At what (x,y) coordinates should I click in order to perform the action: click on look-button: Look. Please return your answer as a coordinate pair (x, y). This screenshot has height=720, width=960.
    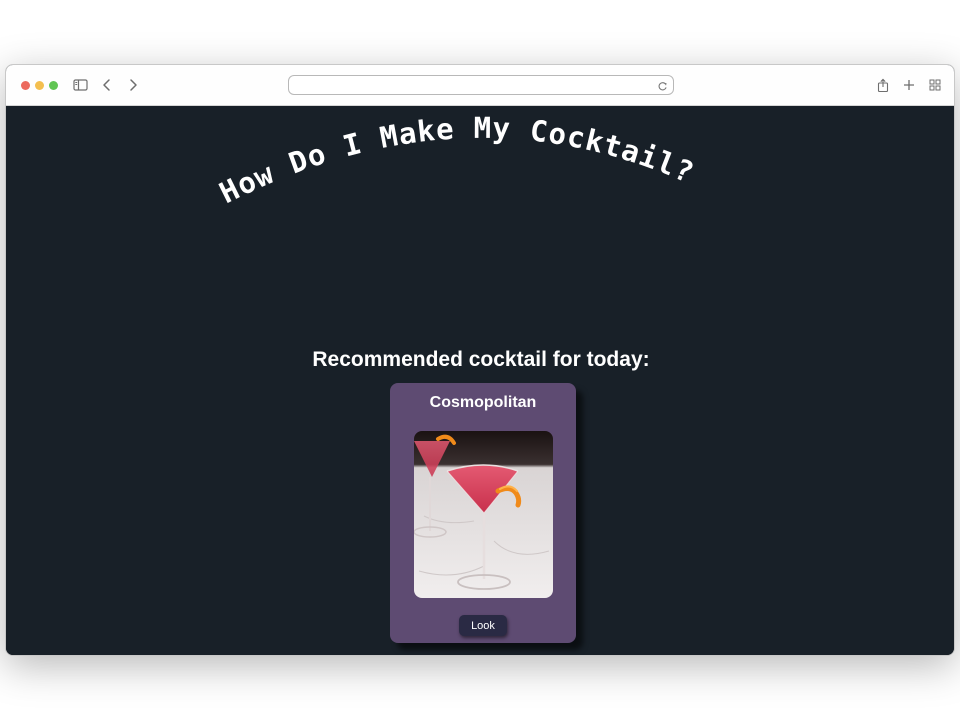
    Looking at the image, I should click on (483, 625).